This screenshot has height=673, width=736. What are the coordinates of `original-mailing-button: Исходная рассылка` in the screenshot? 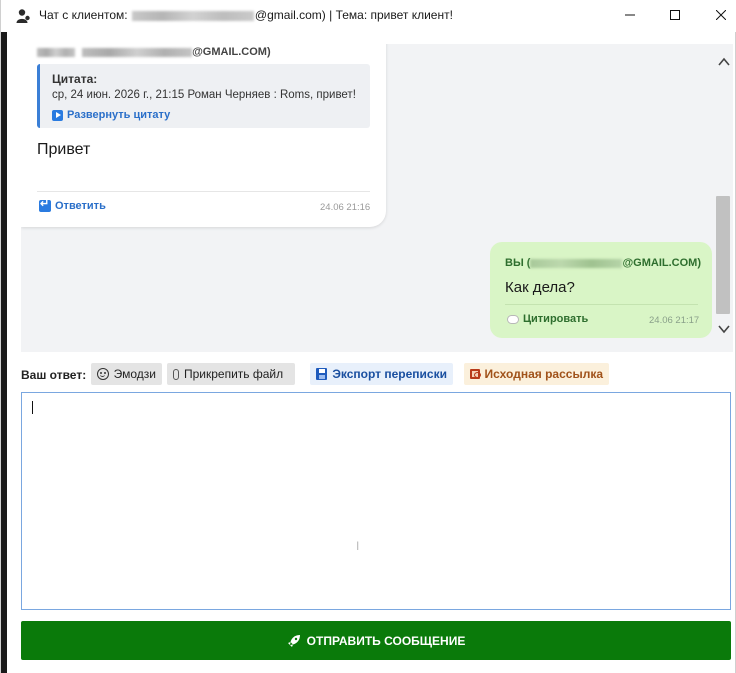 It's located at (536, 374).